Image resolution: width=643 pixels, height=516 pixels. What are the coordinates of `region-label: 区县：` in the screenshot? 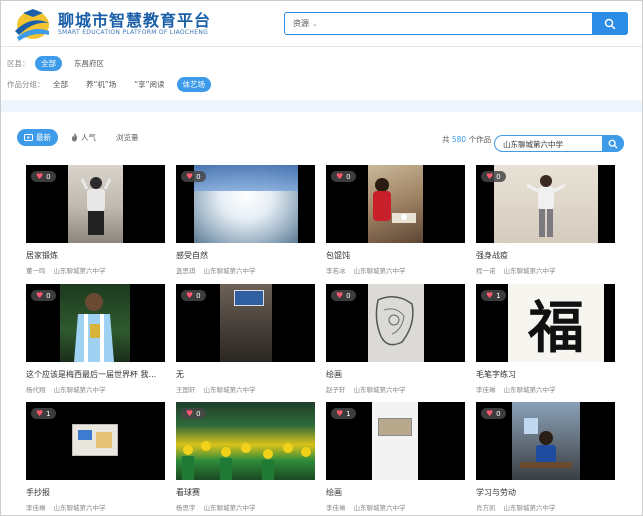 It's located at (18, 63).